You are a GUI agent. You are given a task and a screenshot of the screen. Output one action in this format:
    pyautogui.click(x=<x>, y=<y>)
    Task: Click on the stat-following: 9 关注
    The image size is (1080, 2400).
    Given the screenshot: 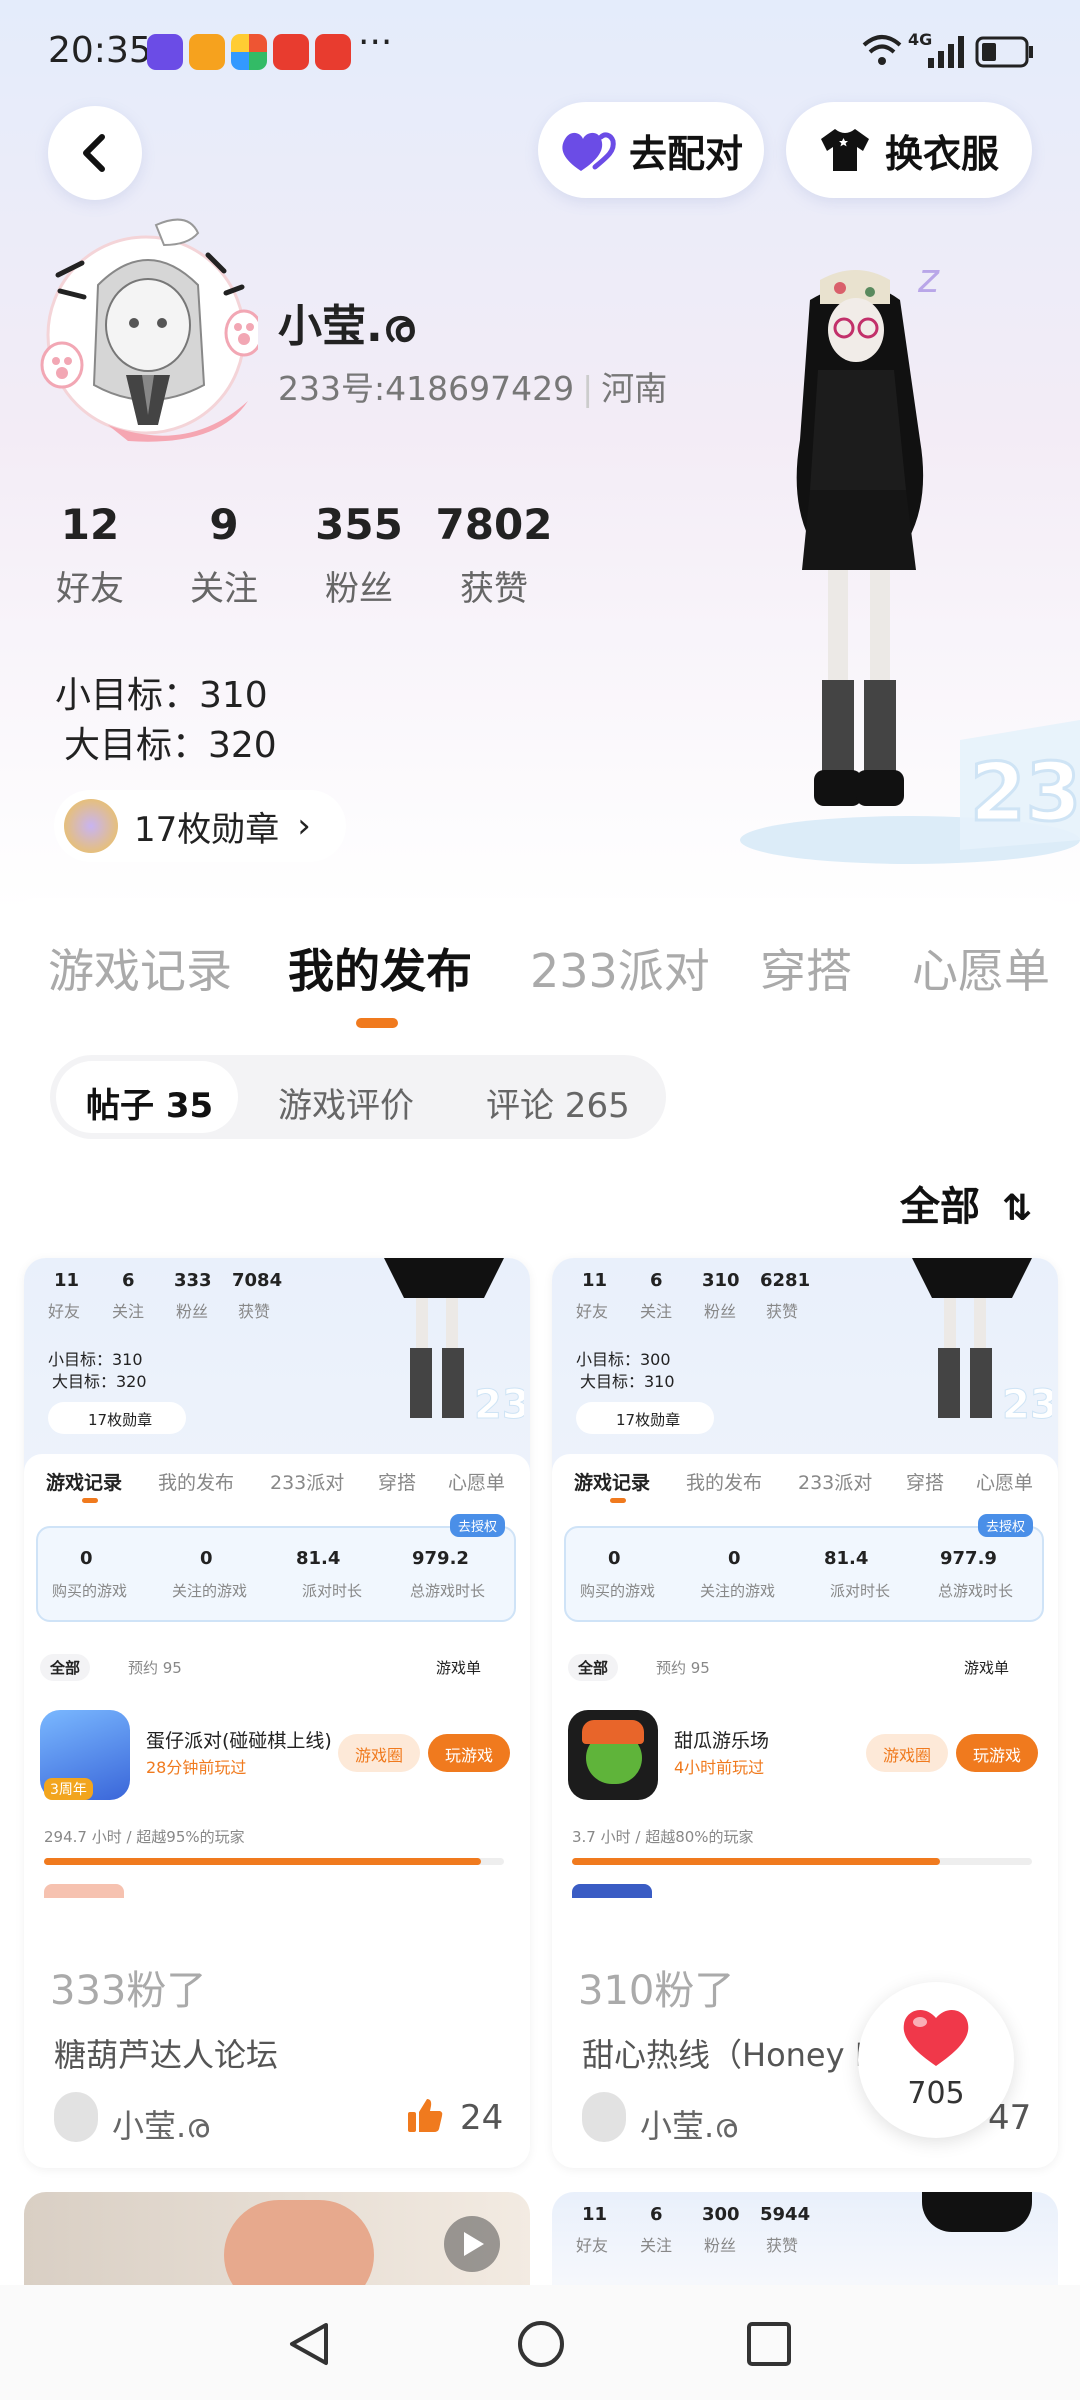 What is the action you would take?
    pyautogui.click(x=224, y=555)
    